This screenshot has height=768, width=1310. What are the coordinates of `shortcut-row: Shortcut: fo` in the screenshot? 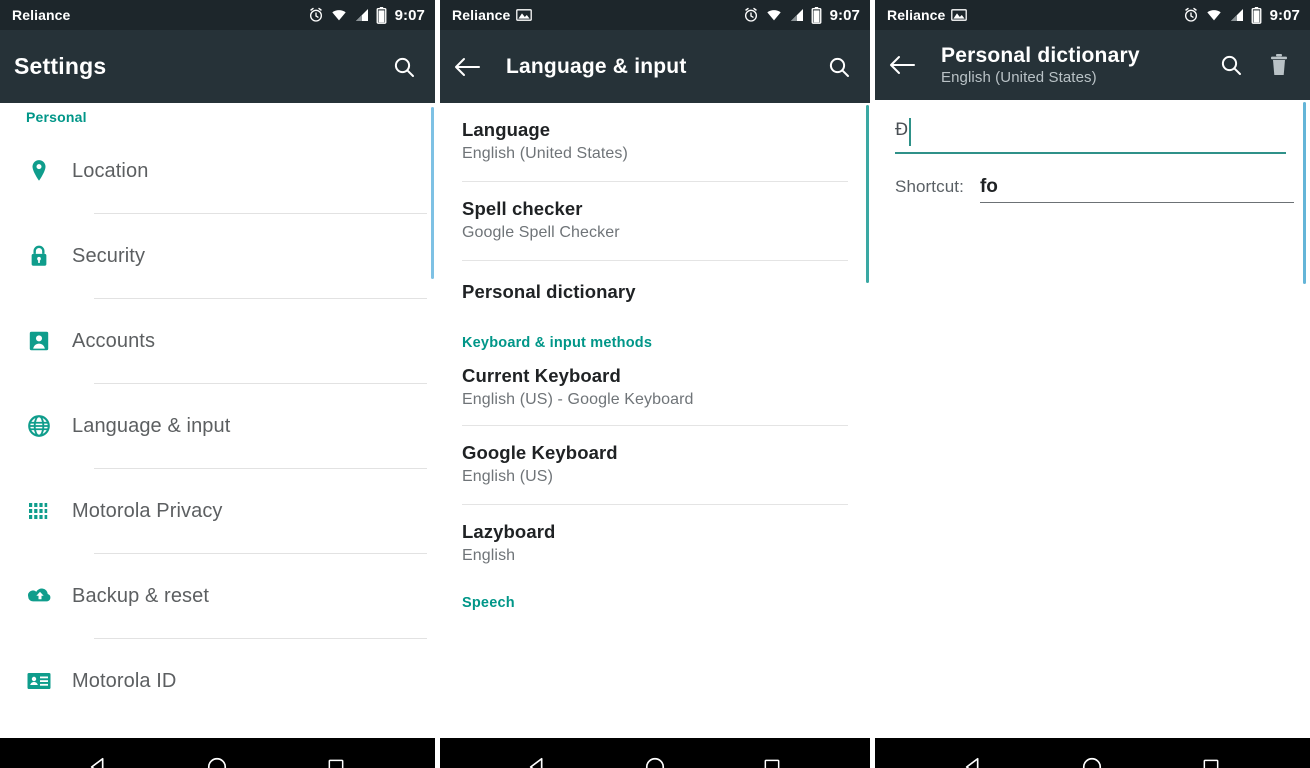 It's located at (1092, 178).